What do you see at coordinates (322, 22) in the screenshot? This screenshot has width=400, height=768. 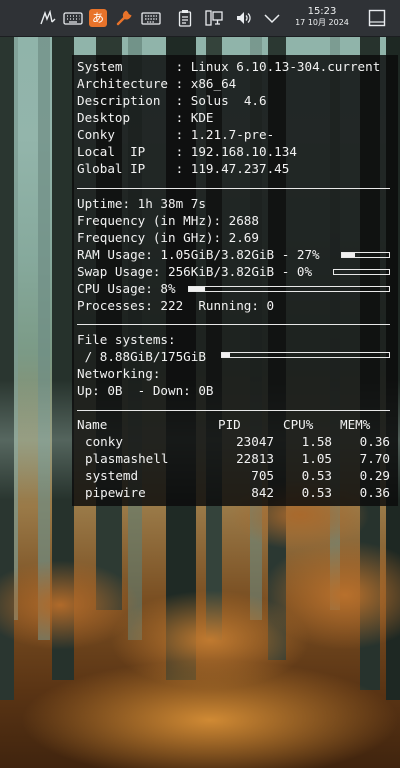 I see `clock-date: 17 10月 2024` at bounding box center [322, 22].